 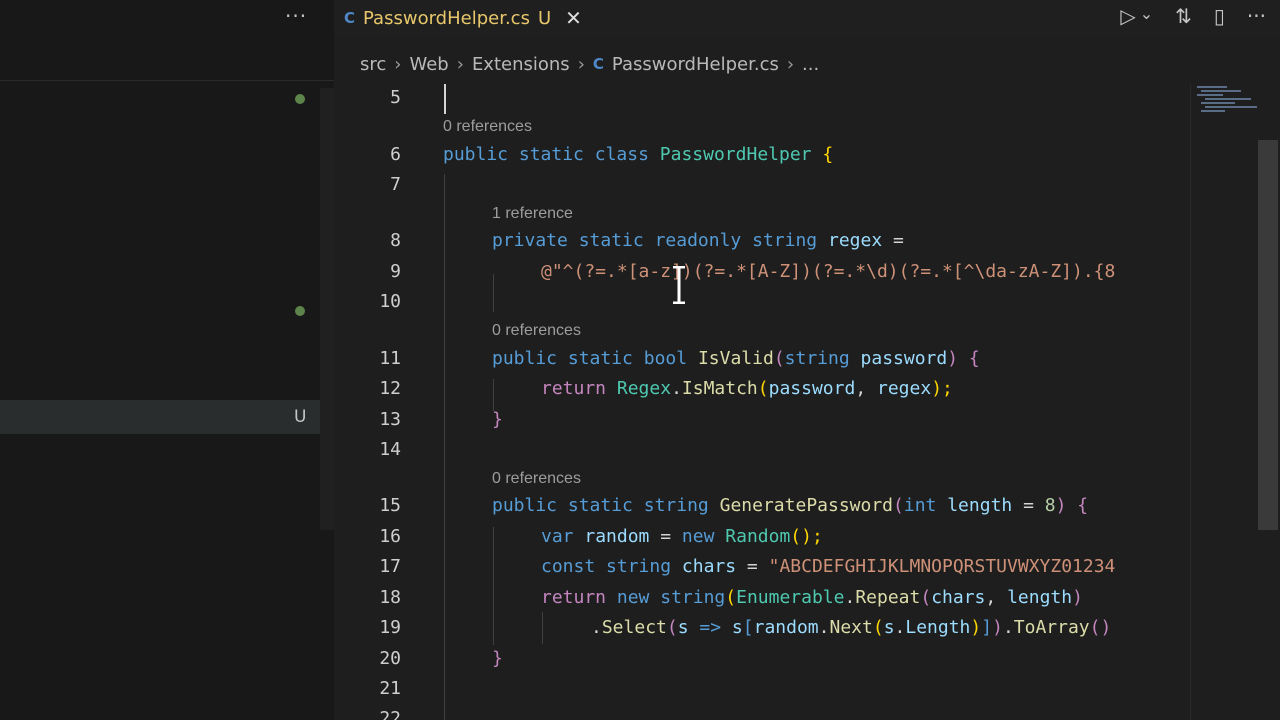 I want to click on sidebar-more-icon: ···, so click(x=296, y=16).